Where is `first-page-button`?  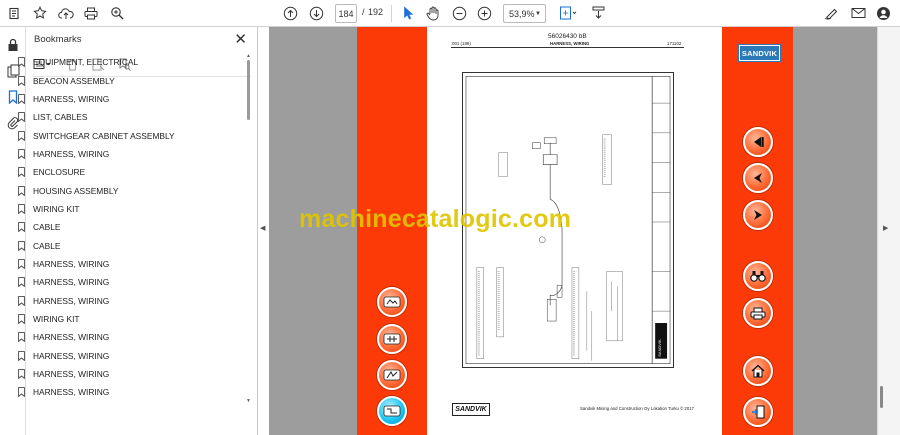 first-page-button is located at coordinates (758, 142).